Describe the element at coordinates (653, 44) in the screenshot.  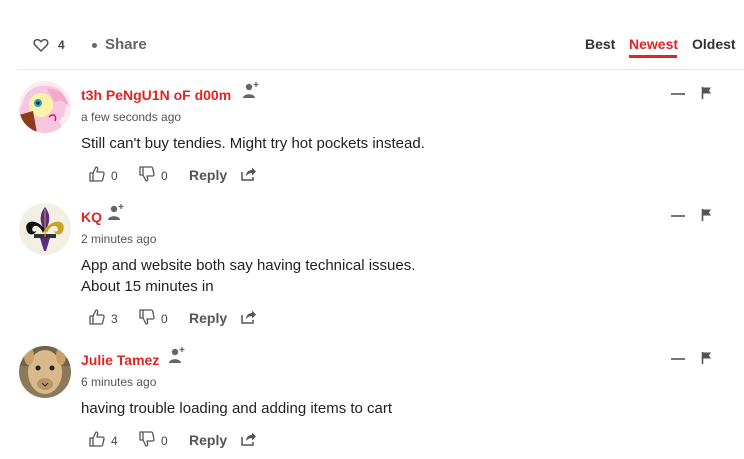
I see `sort-tab-newest: Newest` at that location.